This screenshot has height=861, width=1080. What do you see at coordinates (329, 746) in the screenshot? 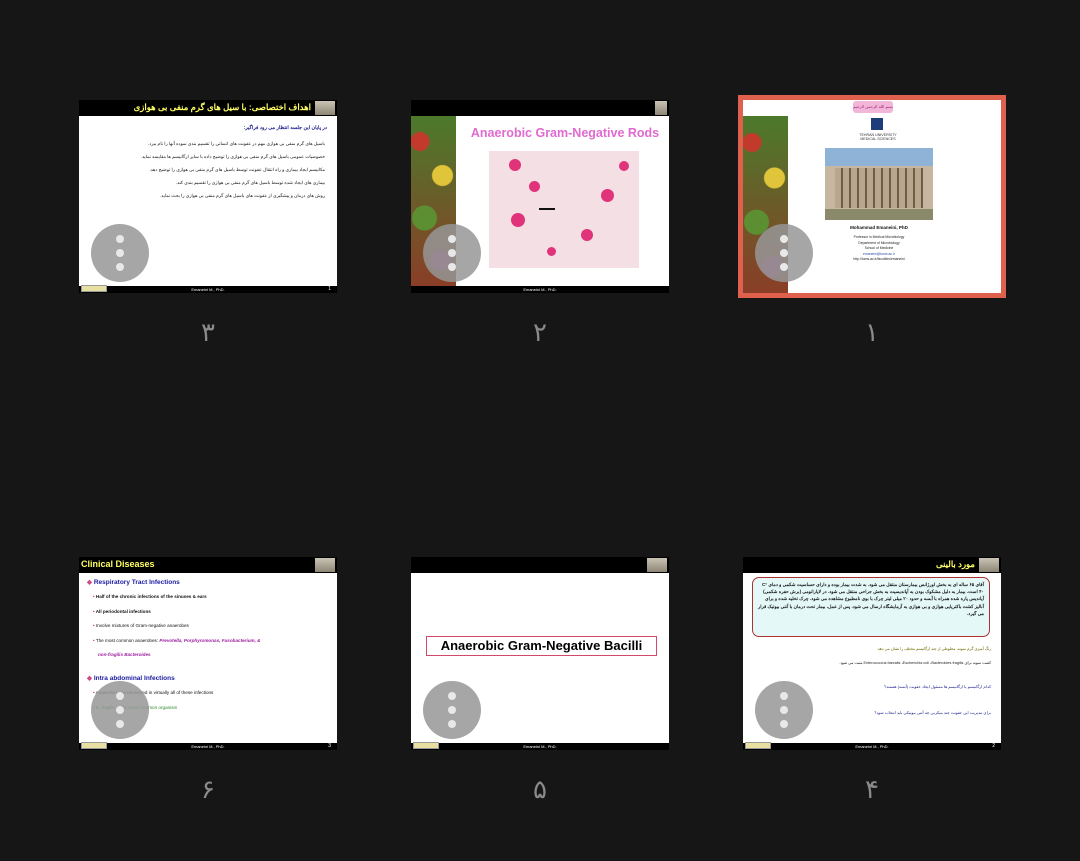
I see `slide-6-page-number: 3` at bounding box center [329, 746].